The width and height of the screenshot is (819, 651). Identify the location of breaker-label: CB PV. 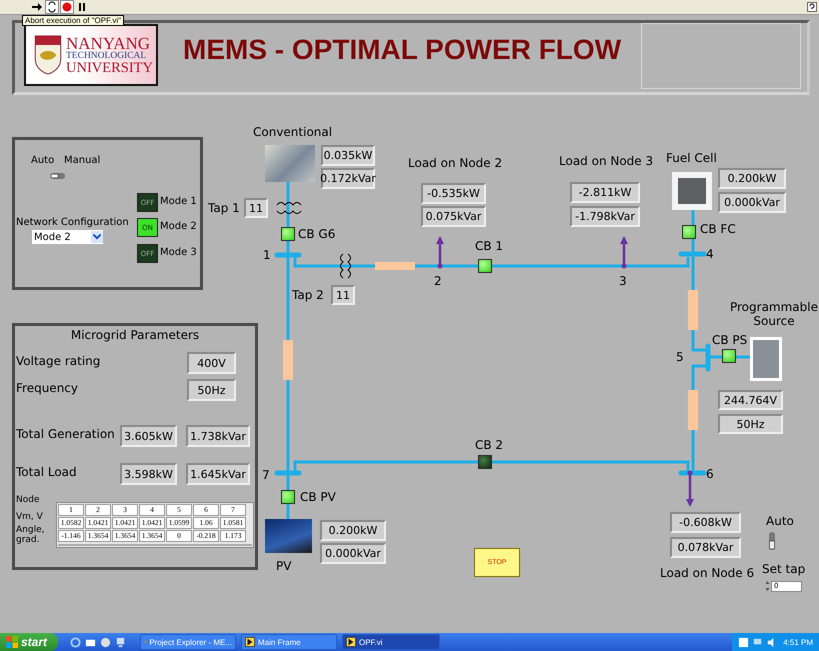
(318, 497).